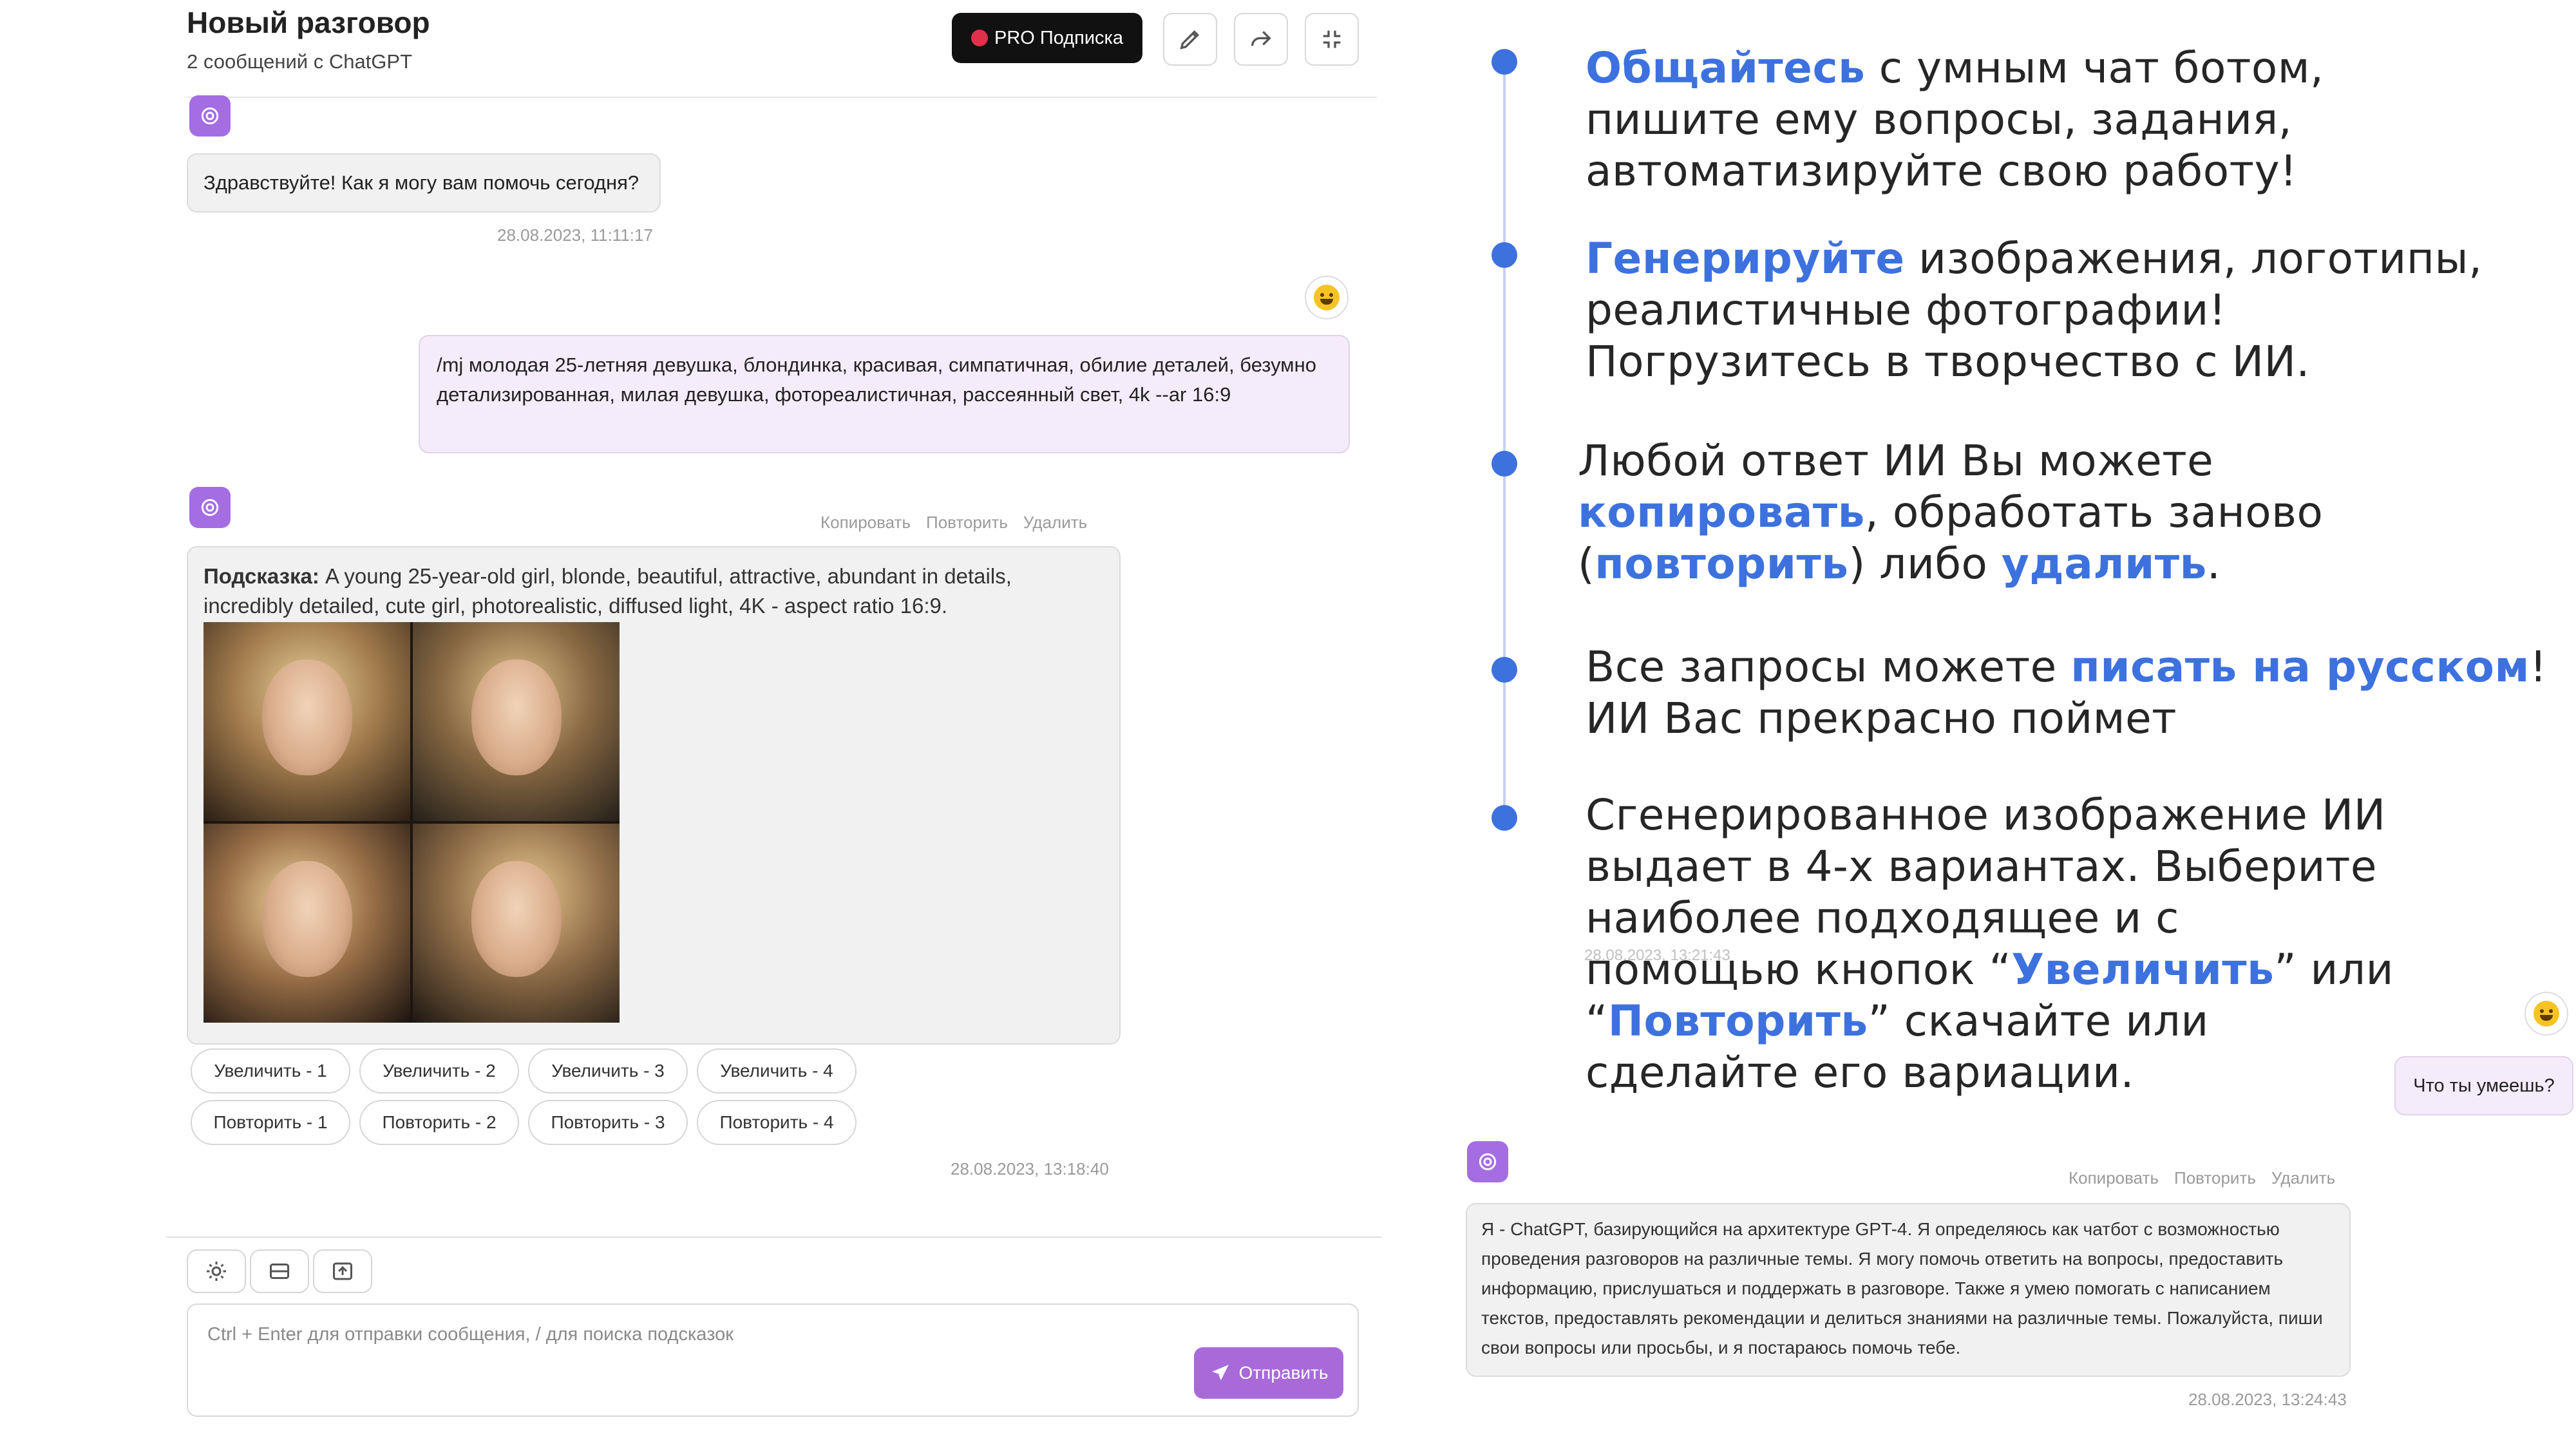  What do you see at coordinates (782, 97) in the screenshot?
I see `header-divider` at bounding box center [782, 97].